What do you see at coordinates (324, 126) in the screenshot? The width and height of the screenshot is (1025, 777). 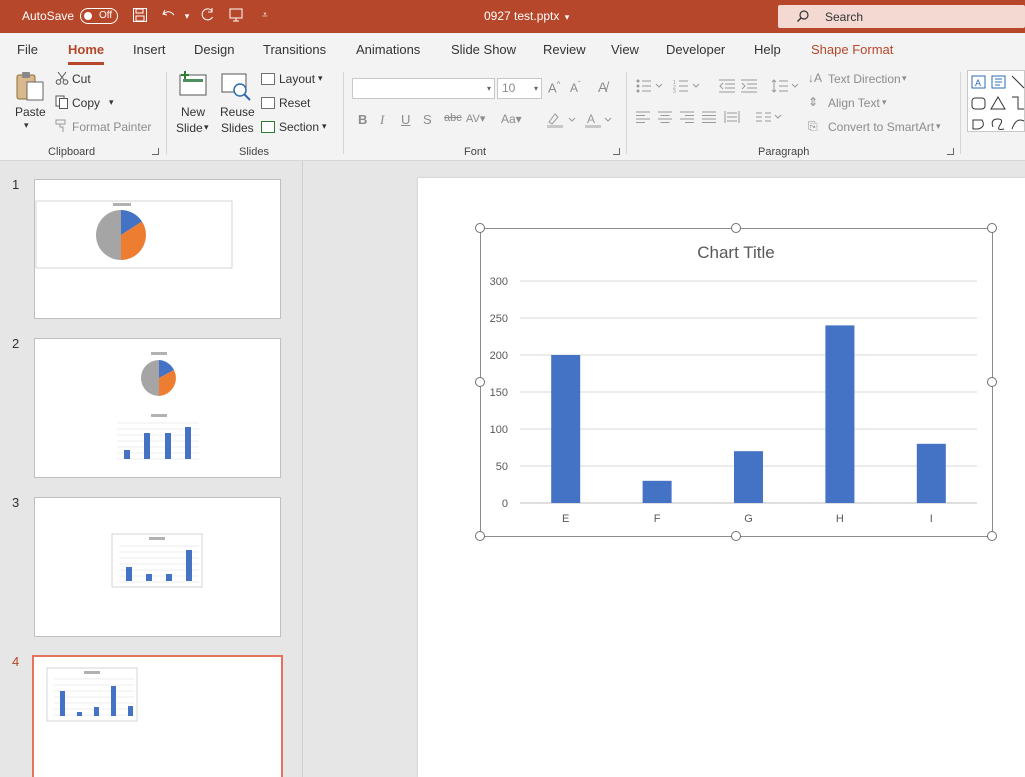 I see `section-dropdown-icon: ▾` at bounding box center [324, 126].